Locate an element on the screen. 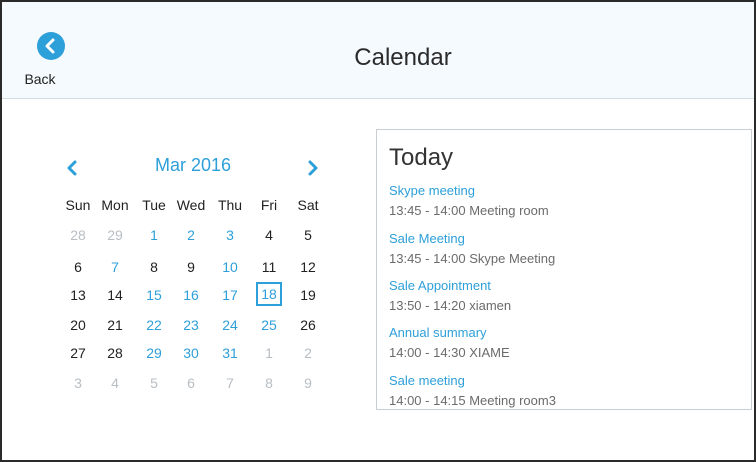  day-cell: 22 is located at coordinates (154, 325).